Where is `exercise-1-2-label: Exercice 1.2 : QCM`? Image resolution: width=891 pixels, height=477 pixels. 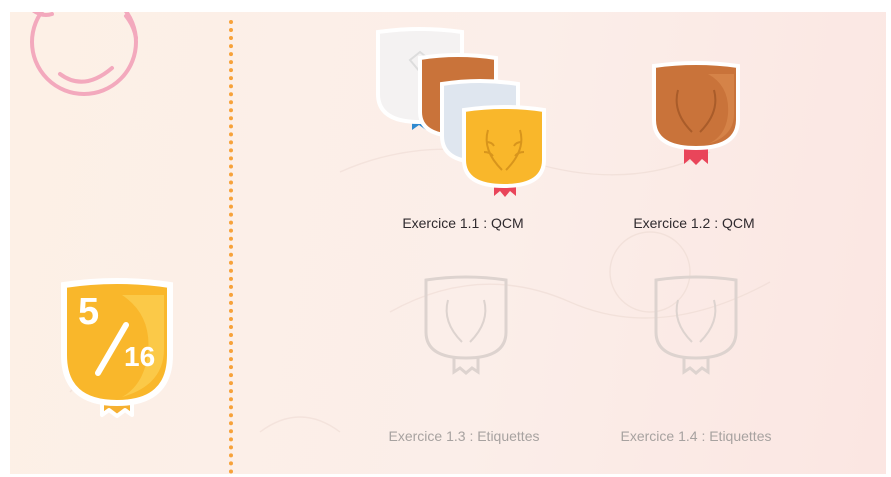 exercise-1-2-label: Exercice 1.2 : QCM is located at coordinates (694, 223).